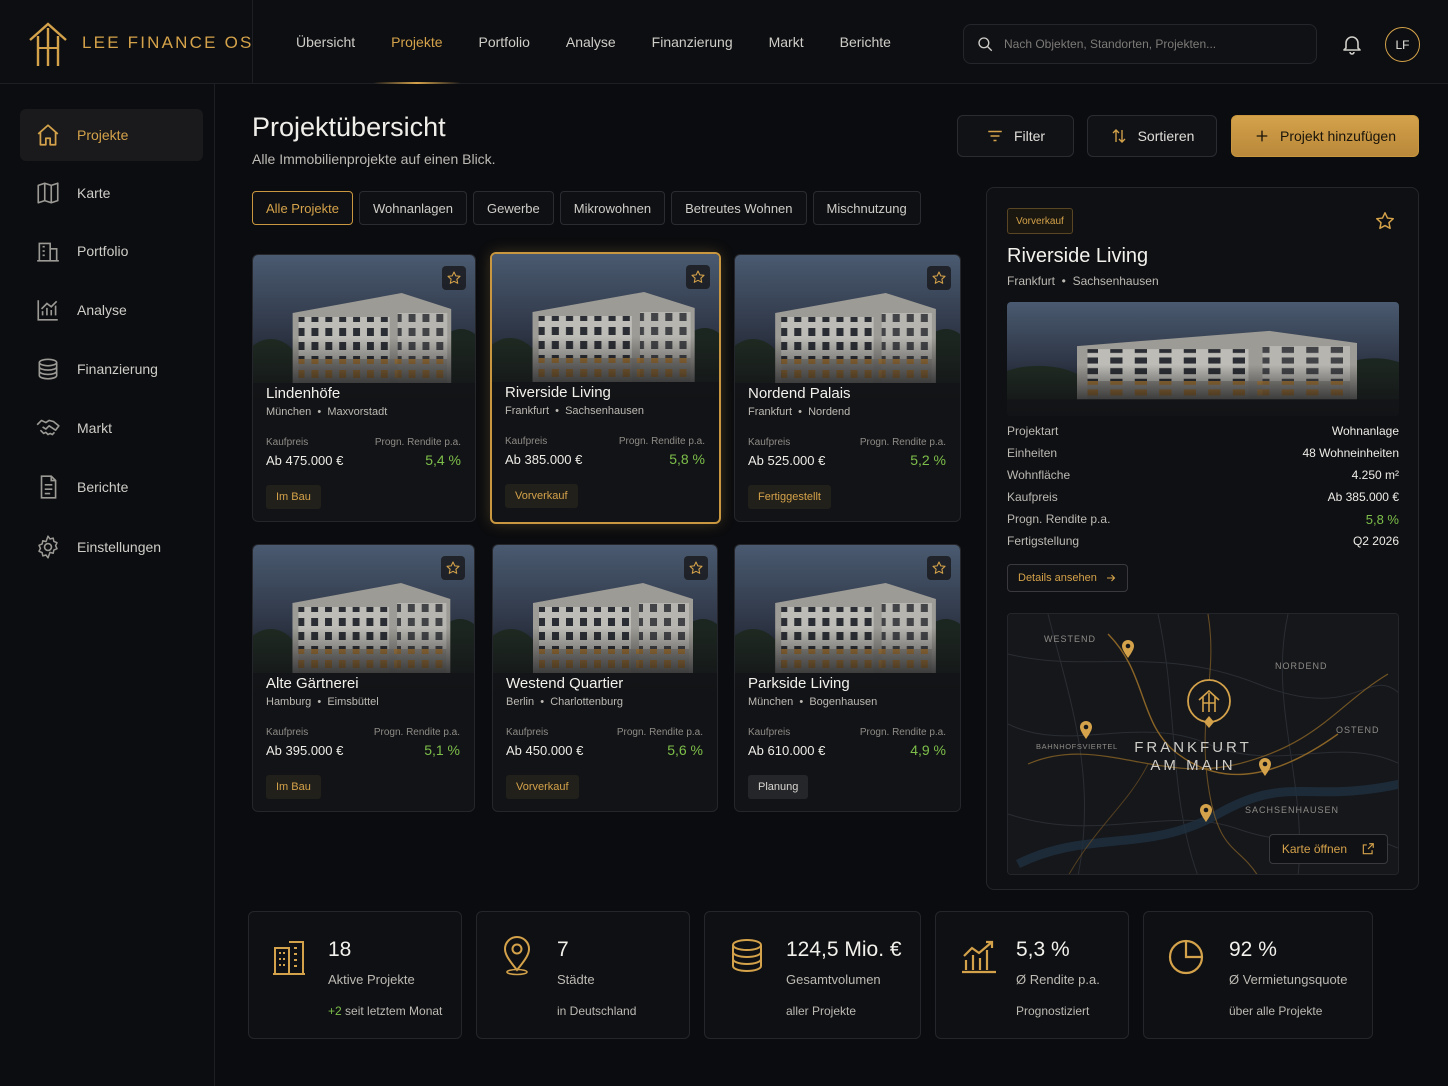 Image resolution: width=1448 pixels, height=1086 pixels. What do you see at coordinates (1193, 765) in the screenshot?
I see `map-city-line2: AM MAIN` at bounding box center [1193, 765].